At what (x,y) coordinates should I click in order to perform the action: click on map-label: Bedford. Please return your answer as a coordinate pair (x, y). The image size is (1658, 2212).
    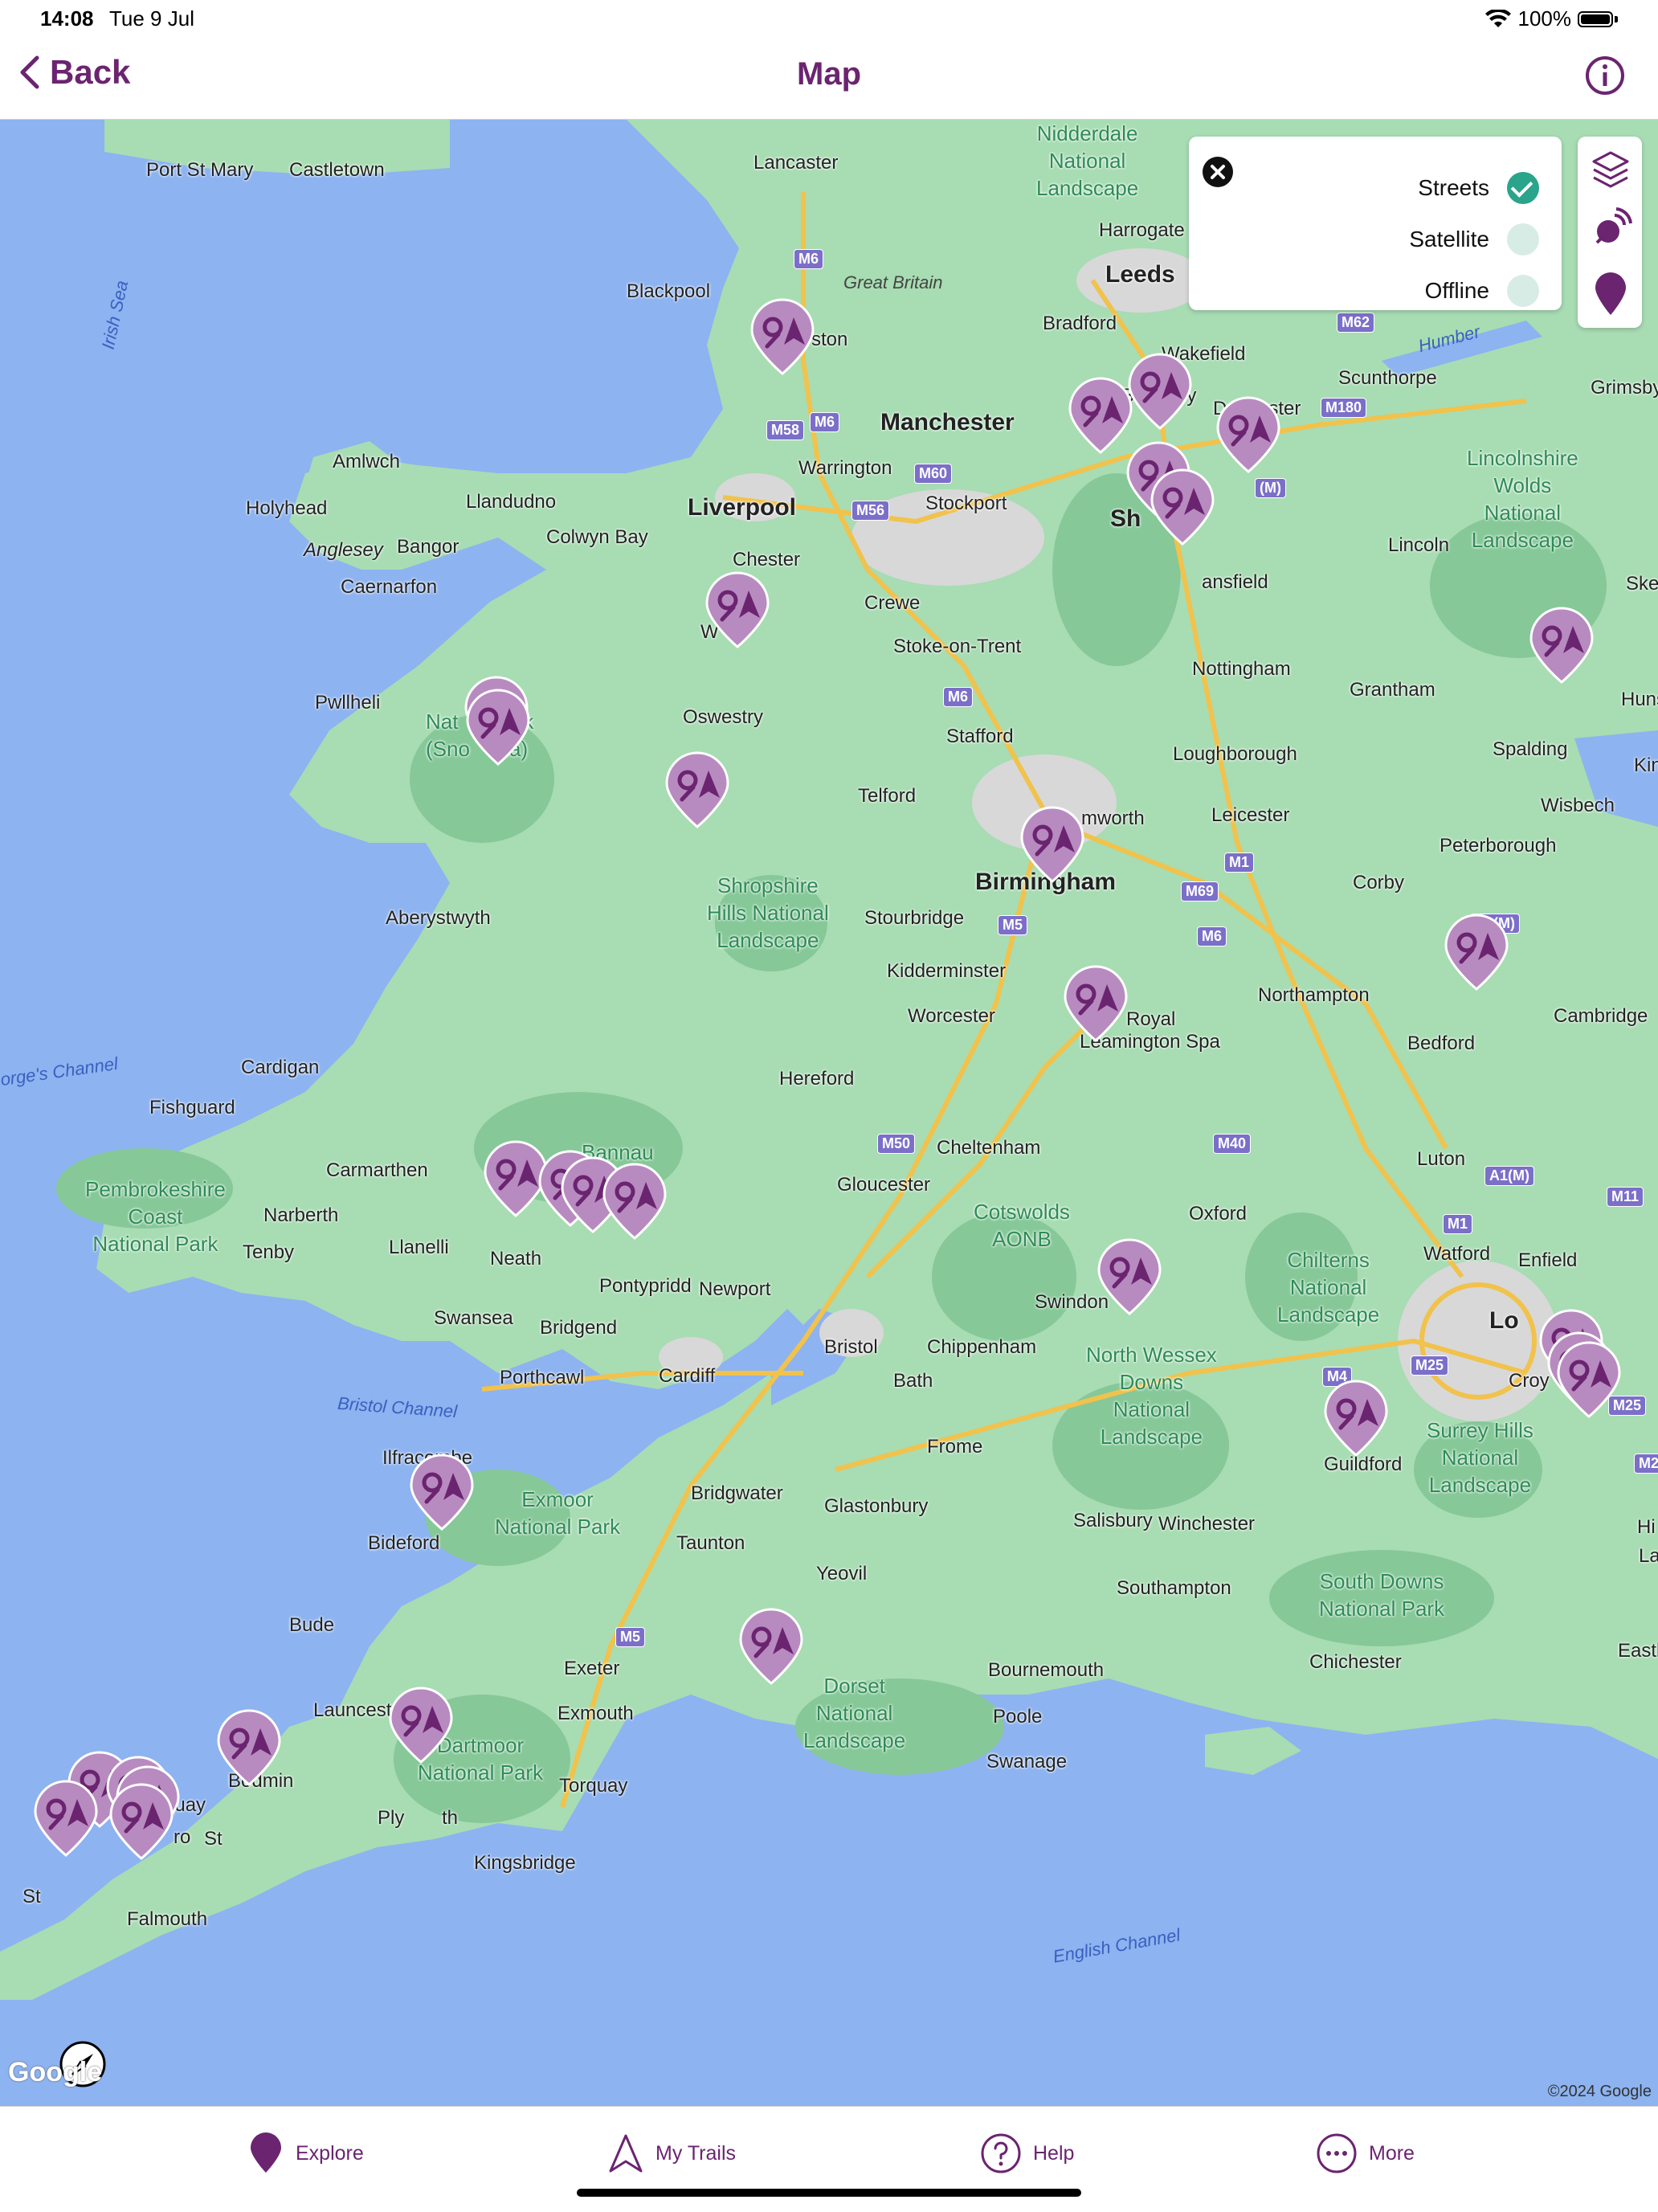
    Looking at the image, I should click on (1441, 1043).